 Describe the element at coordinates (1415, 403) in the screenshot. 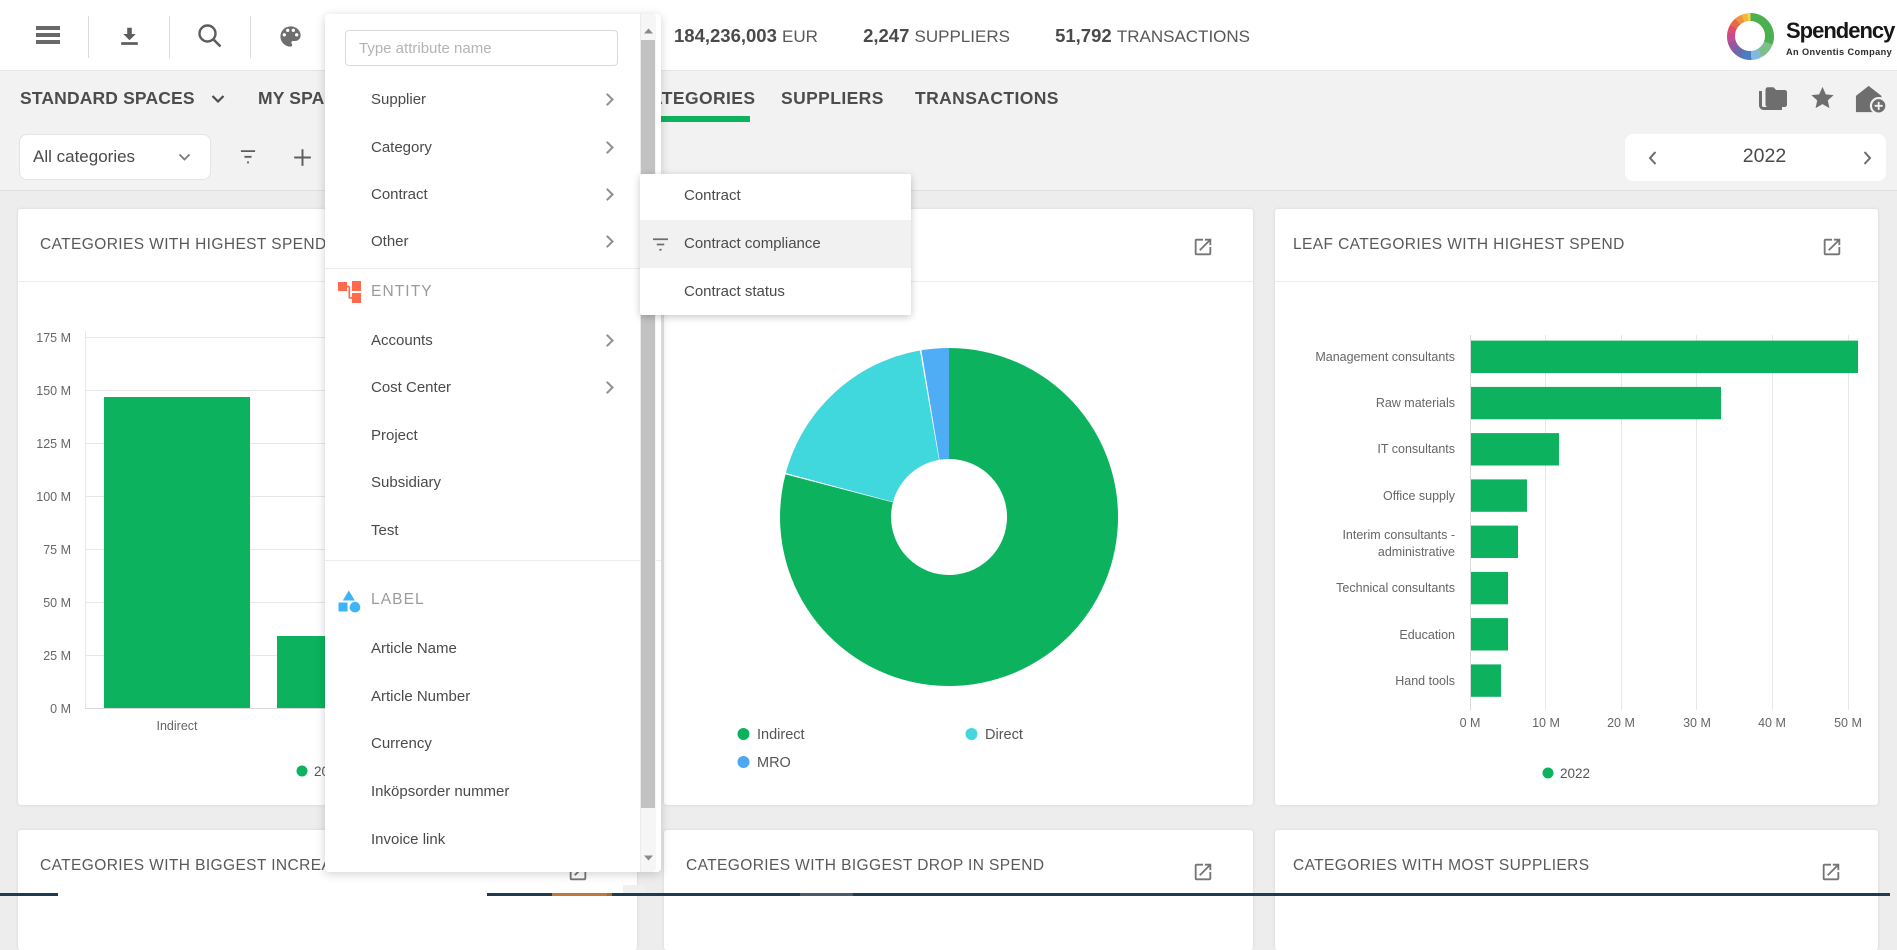

I see `svg-text: Raw materials` at that location.